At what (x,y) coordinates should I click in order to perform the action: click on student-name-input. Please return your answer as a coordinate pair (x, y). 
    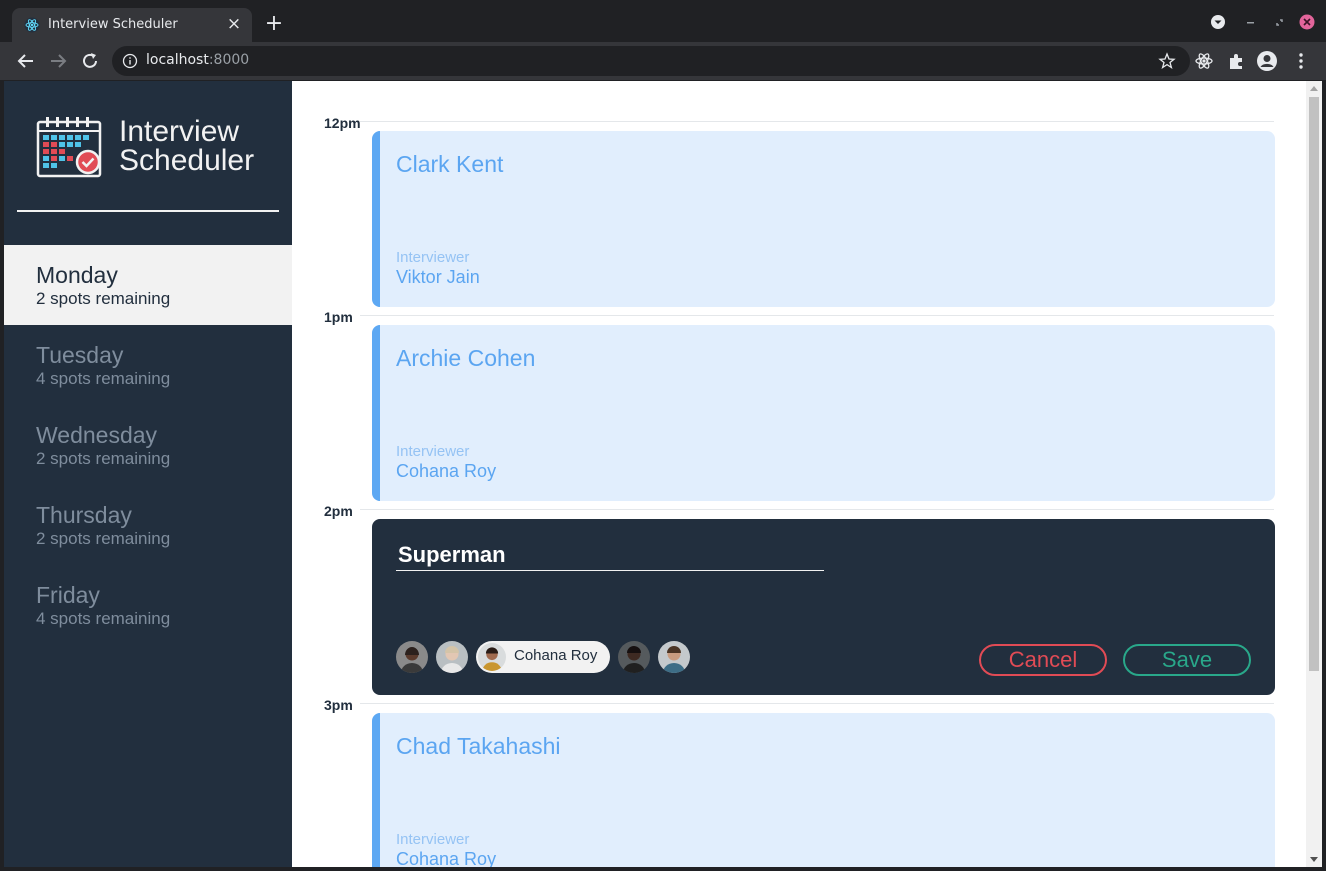
    Looking at the image, I should click on (610, 555).